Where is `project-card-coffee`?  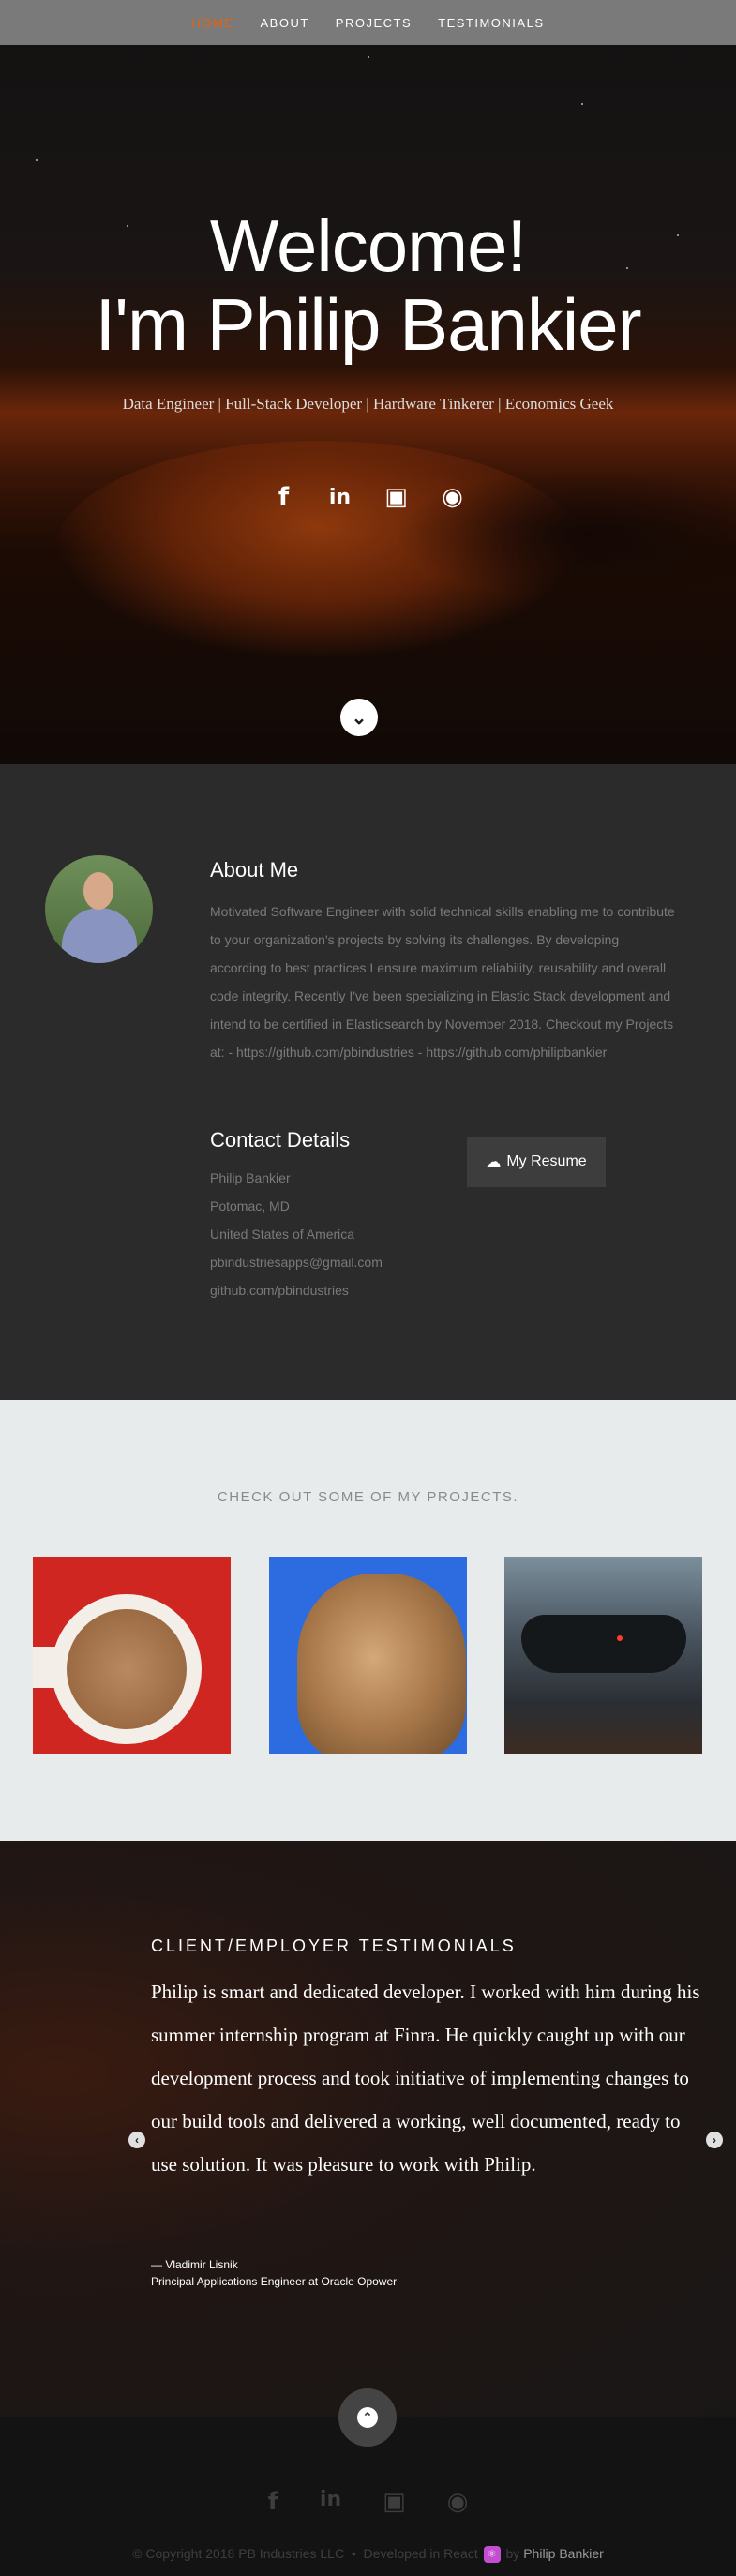 project-card-coffee is located at coordinates (132, 1655).